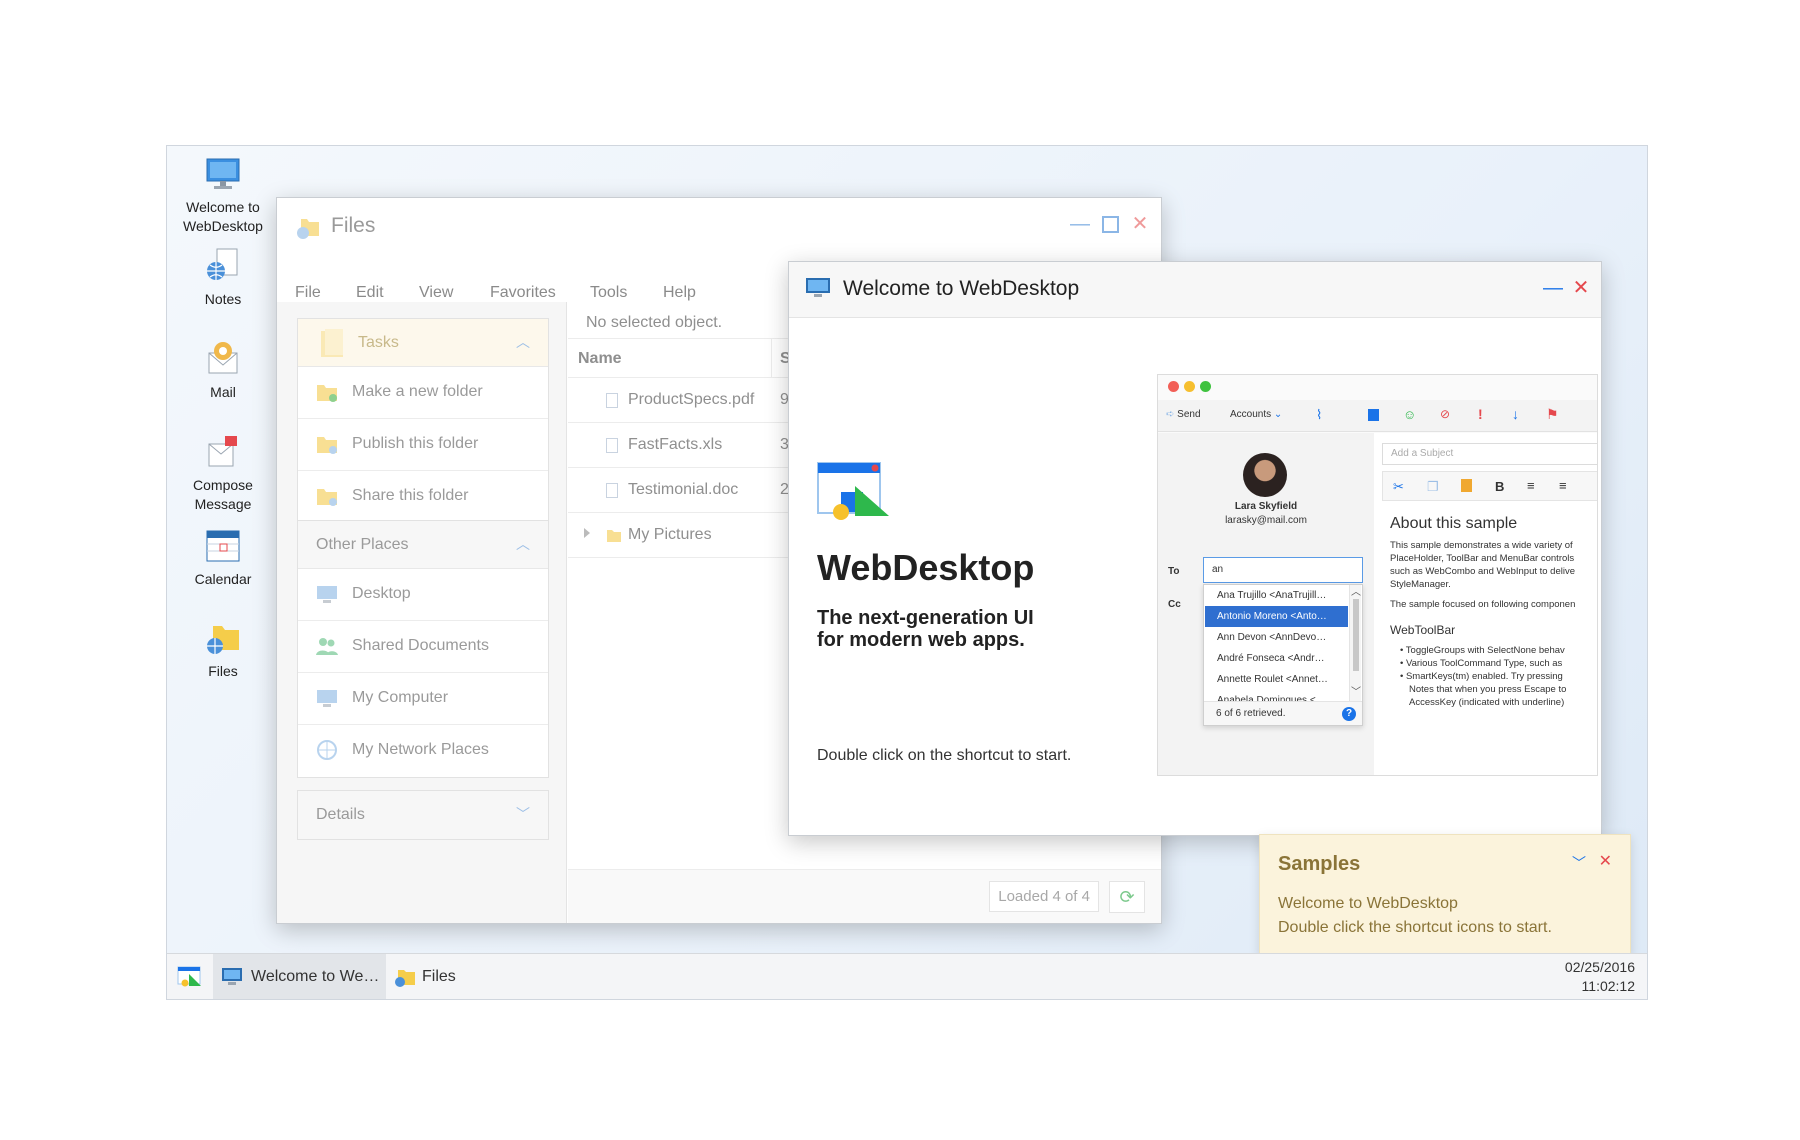 This screenshot has height=1140, width=1800. Describe the element at coordinates (190, 976) in the screenshot. I see `start-button` at that location.